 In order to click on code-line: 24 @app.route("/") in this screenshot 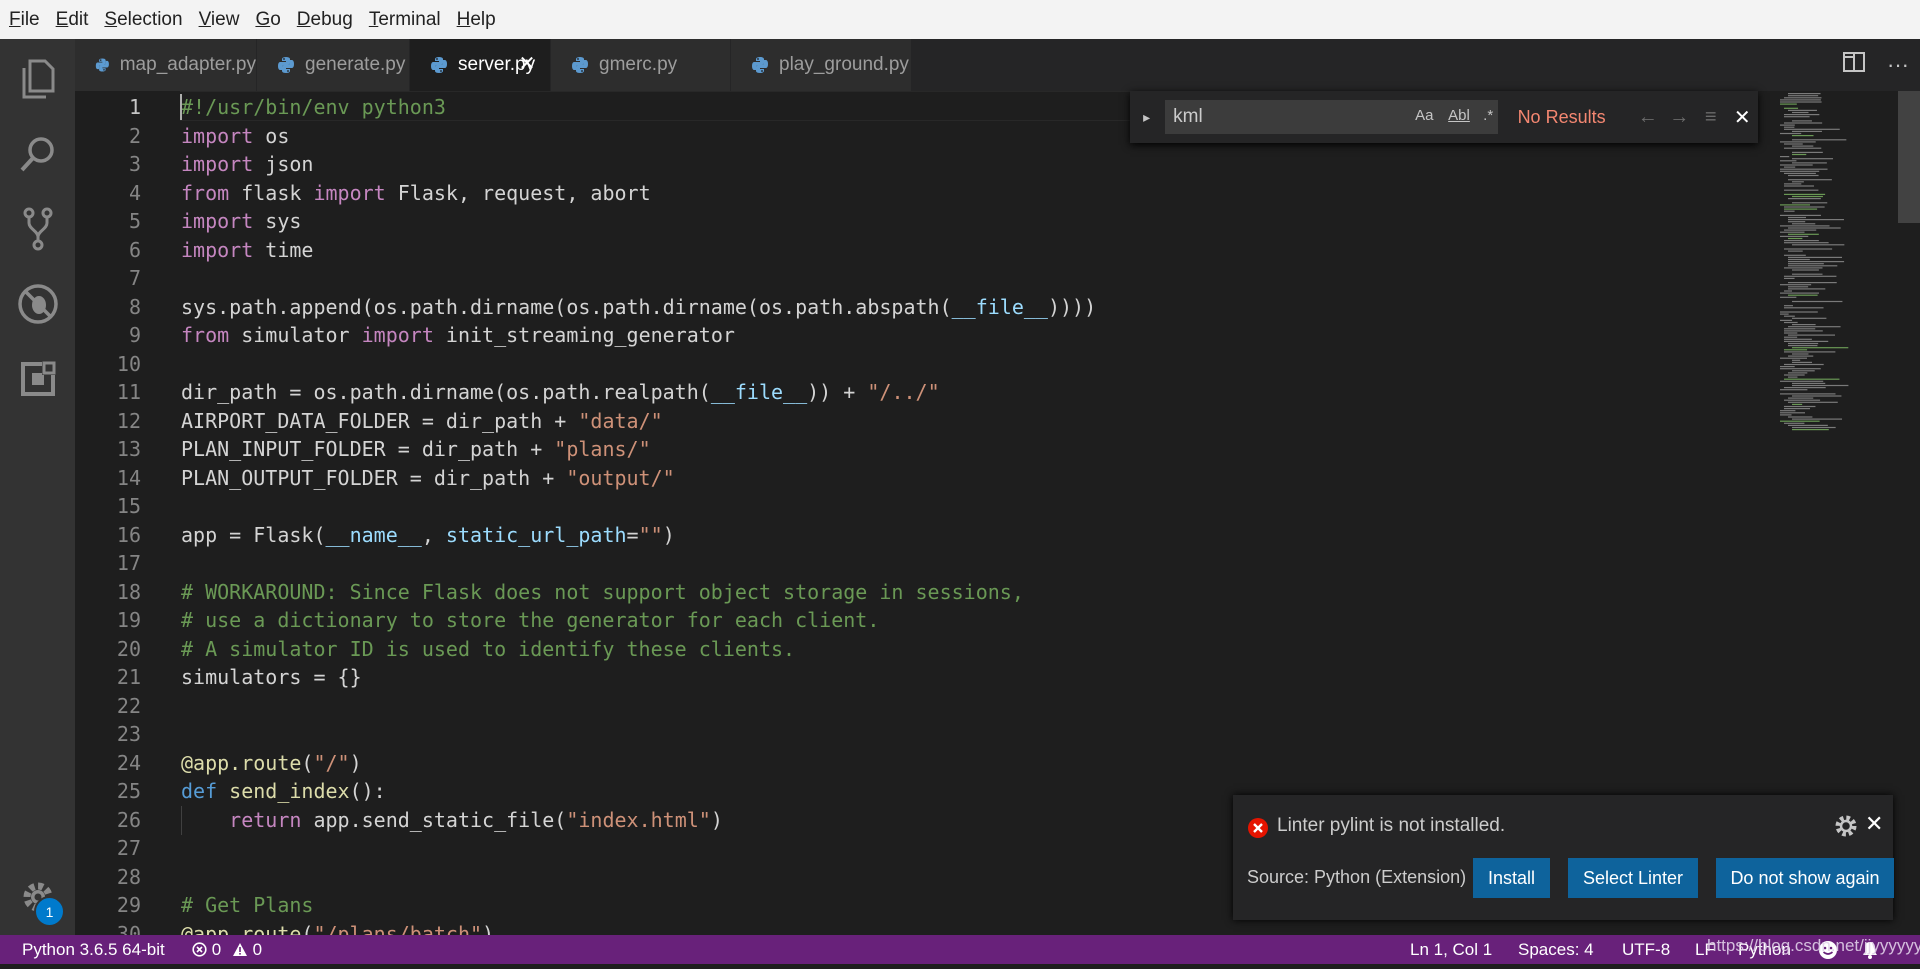, I will do `click(925, 763)`.